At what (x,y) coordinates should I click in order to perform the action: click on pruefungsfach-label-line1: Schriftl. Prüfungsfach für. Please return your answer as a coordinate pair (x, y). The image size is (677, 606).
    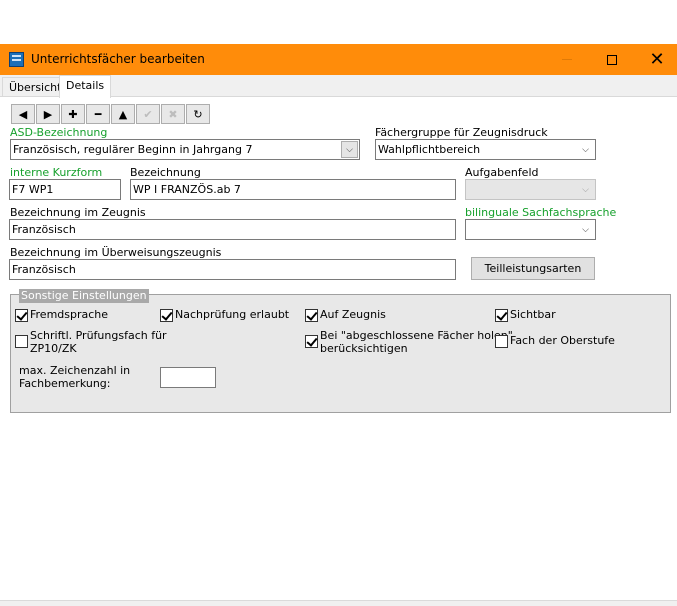
    Looking at the image, I should click on (98, 335).